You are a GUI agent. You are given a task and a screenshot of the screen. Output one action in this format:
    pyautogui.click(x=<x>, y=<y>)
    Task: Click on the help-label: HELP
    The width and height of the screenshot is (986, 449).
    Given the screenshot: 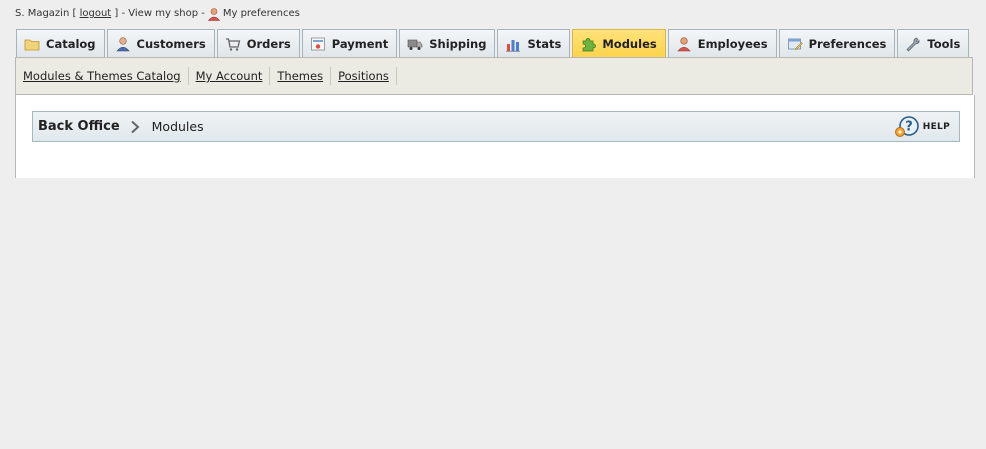 What is the action you would take?
    pyautogui.click(x=936, y=127)
    